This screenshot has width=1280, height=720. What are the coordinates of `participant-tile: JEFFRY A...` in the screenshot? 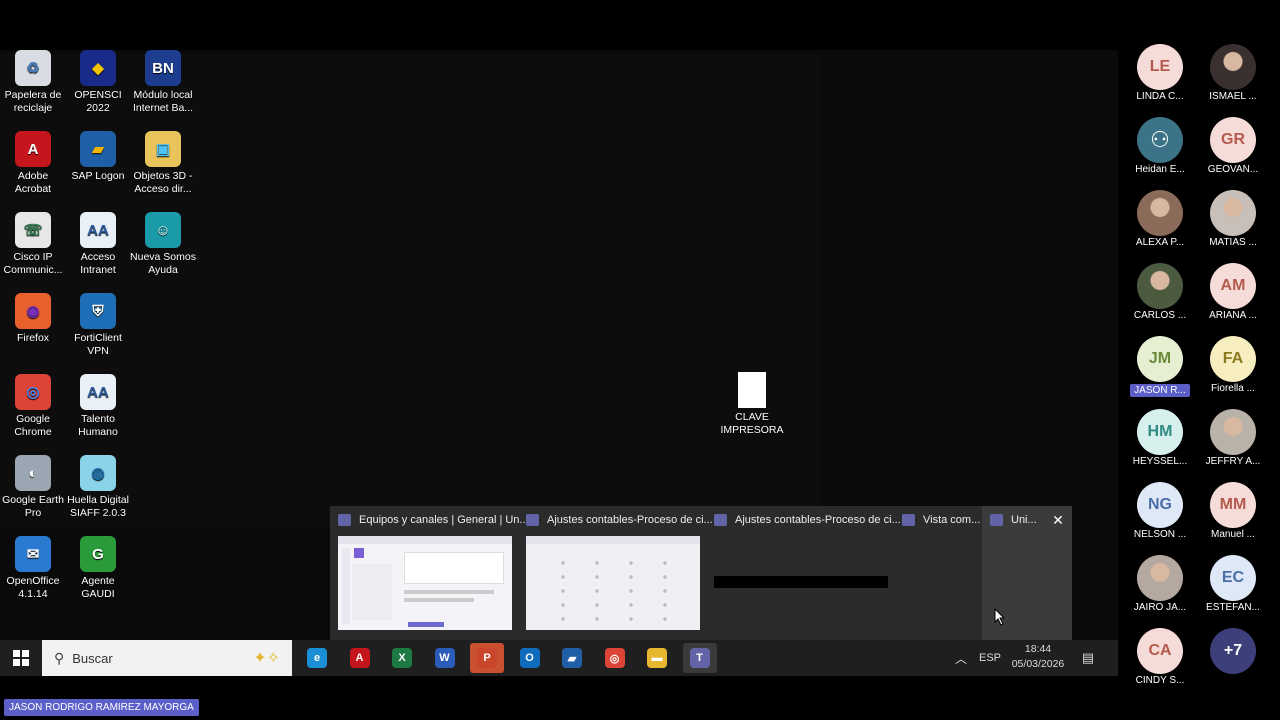 It's located at (1233, 437).